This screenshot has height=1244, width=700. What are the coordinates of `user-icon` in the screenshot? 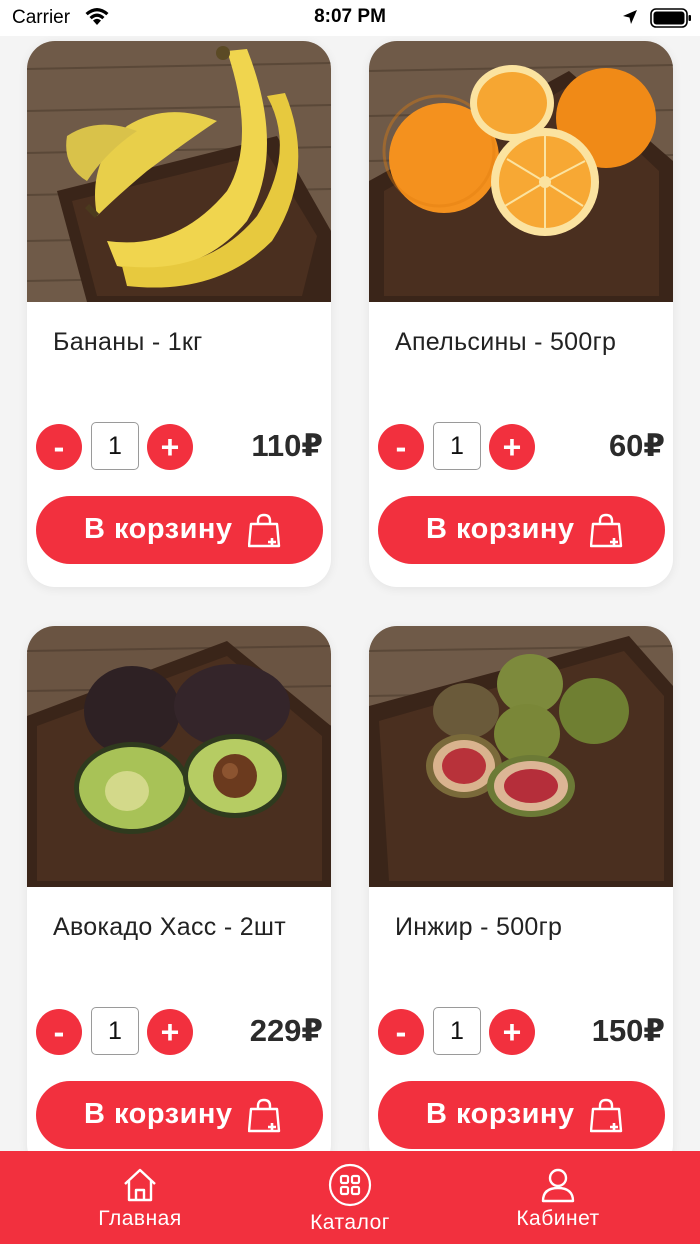 It's located at (558, 1187).